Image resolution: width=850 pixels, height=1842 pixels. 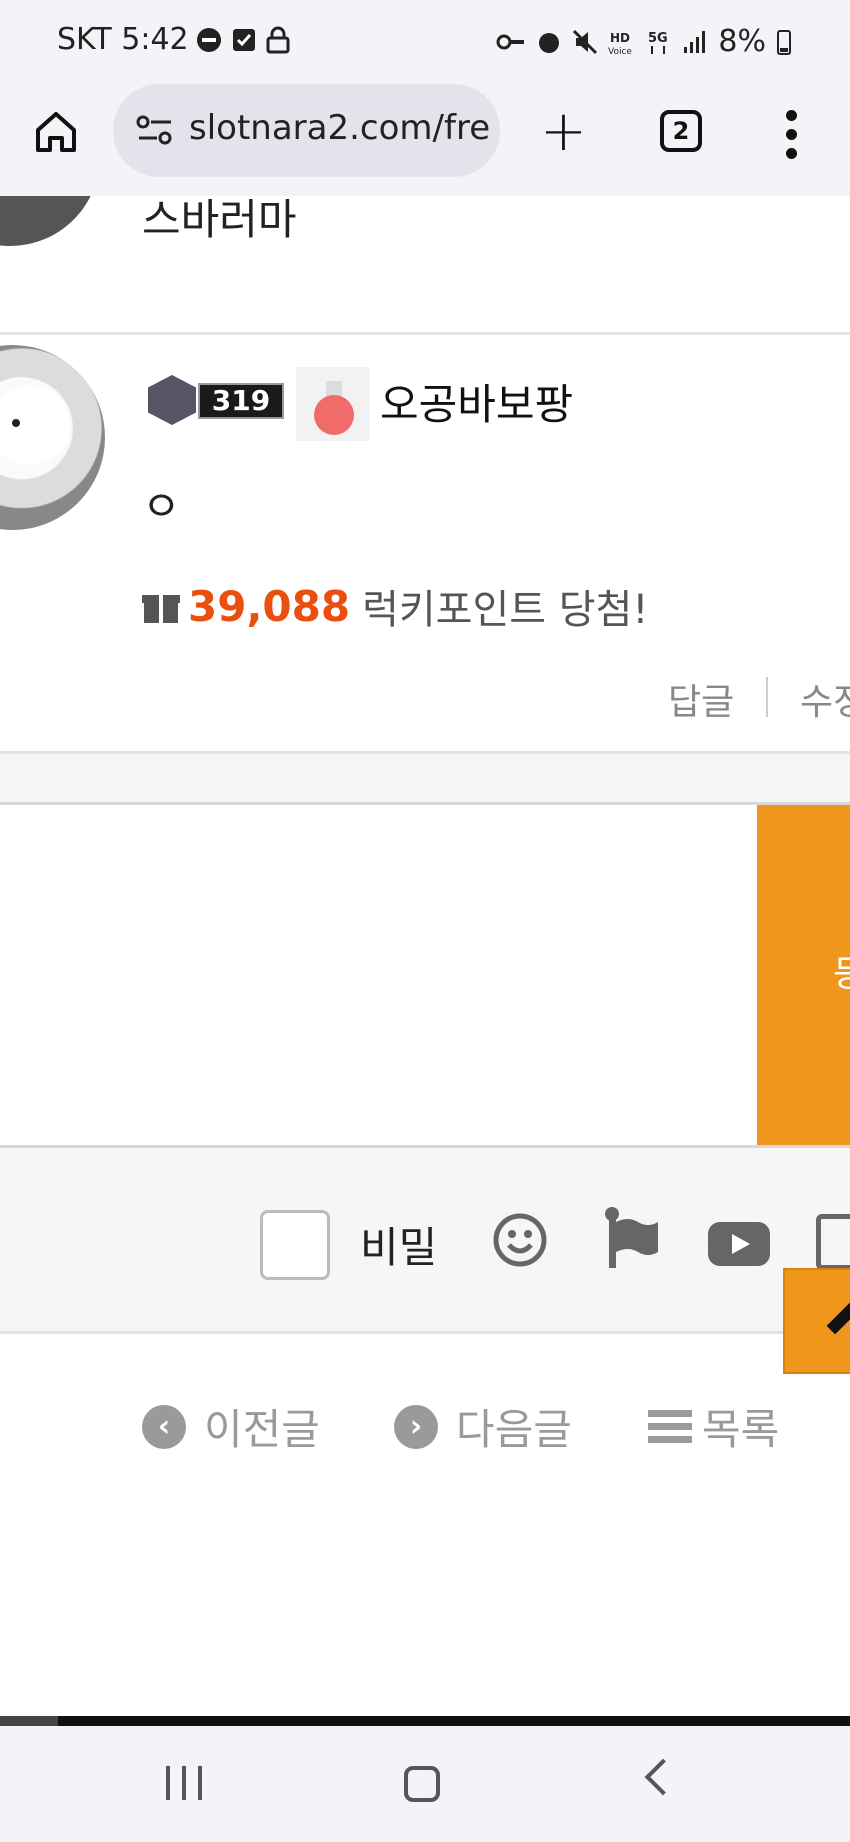 I want to click on image-icon, so click(x=833, y=1242).